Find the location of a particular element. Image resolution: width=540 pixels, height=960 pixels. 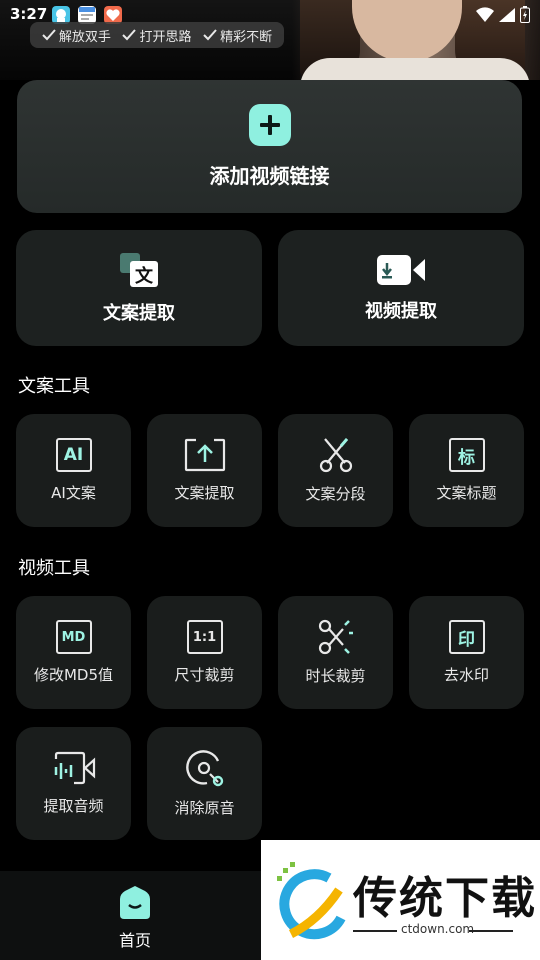

tool-copy-extract: 文案提取 is located at coordinates (204, 470).